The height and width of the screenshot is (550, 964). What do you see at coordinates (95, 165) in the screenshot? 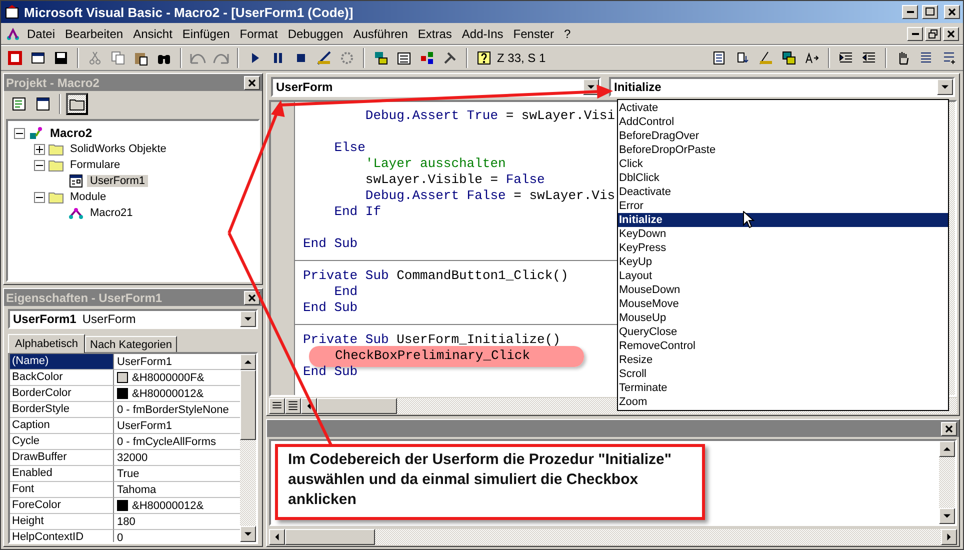
I see `tree-item: Formulare` at bounding box center [95, 165].